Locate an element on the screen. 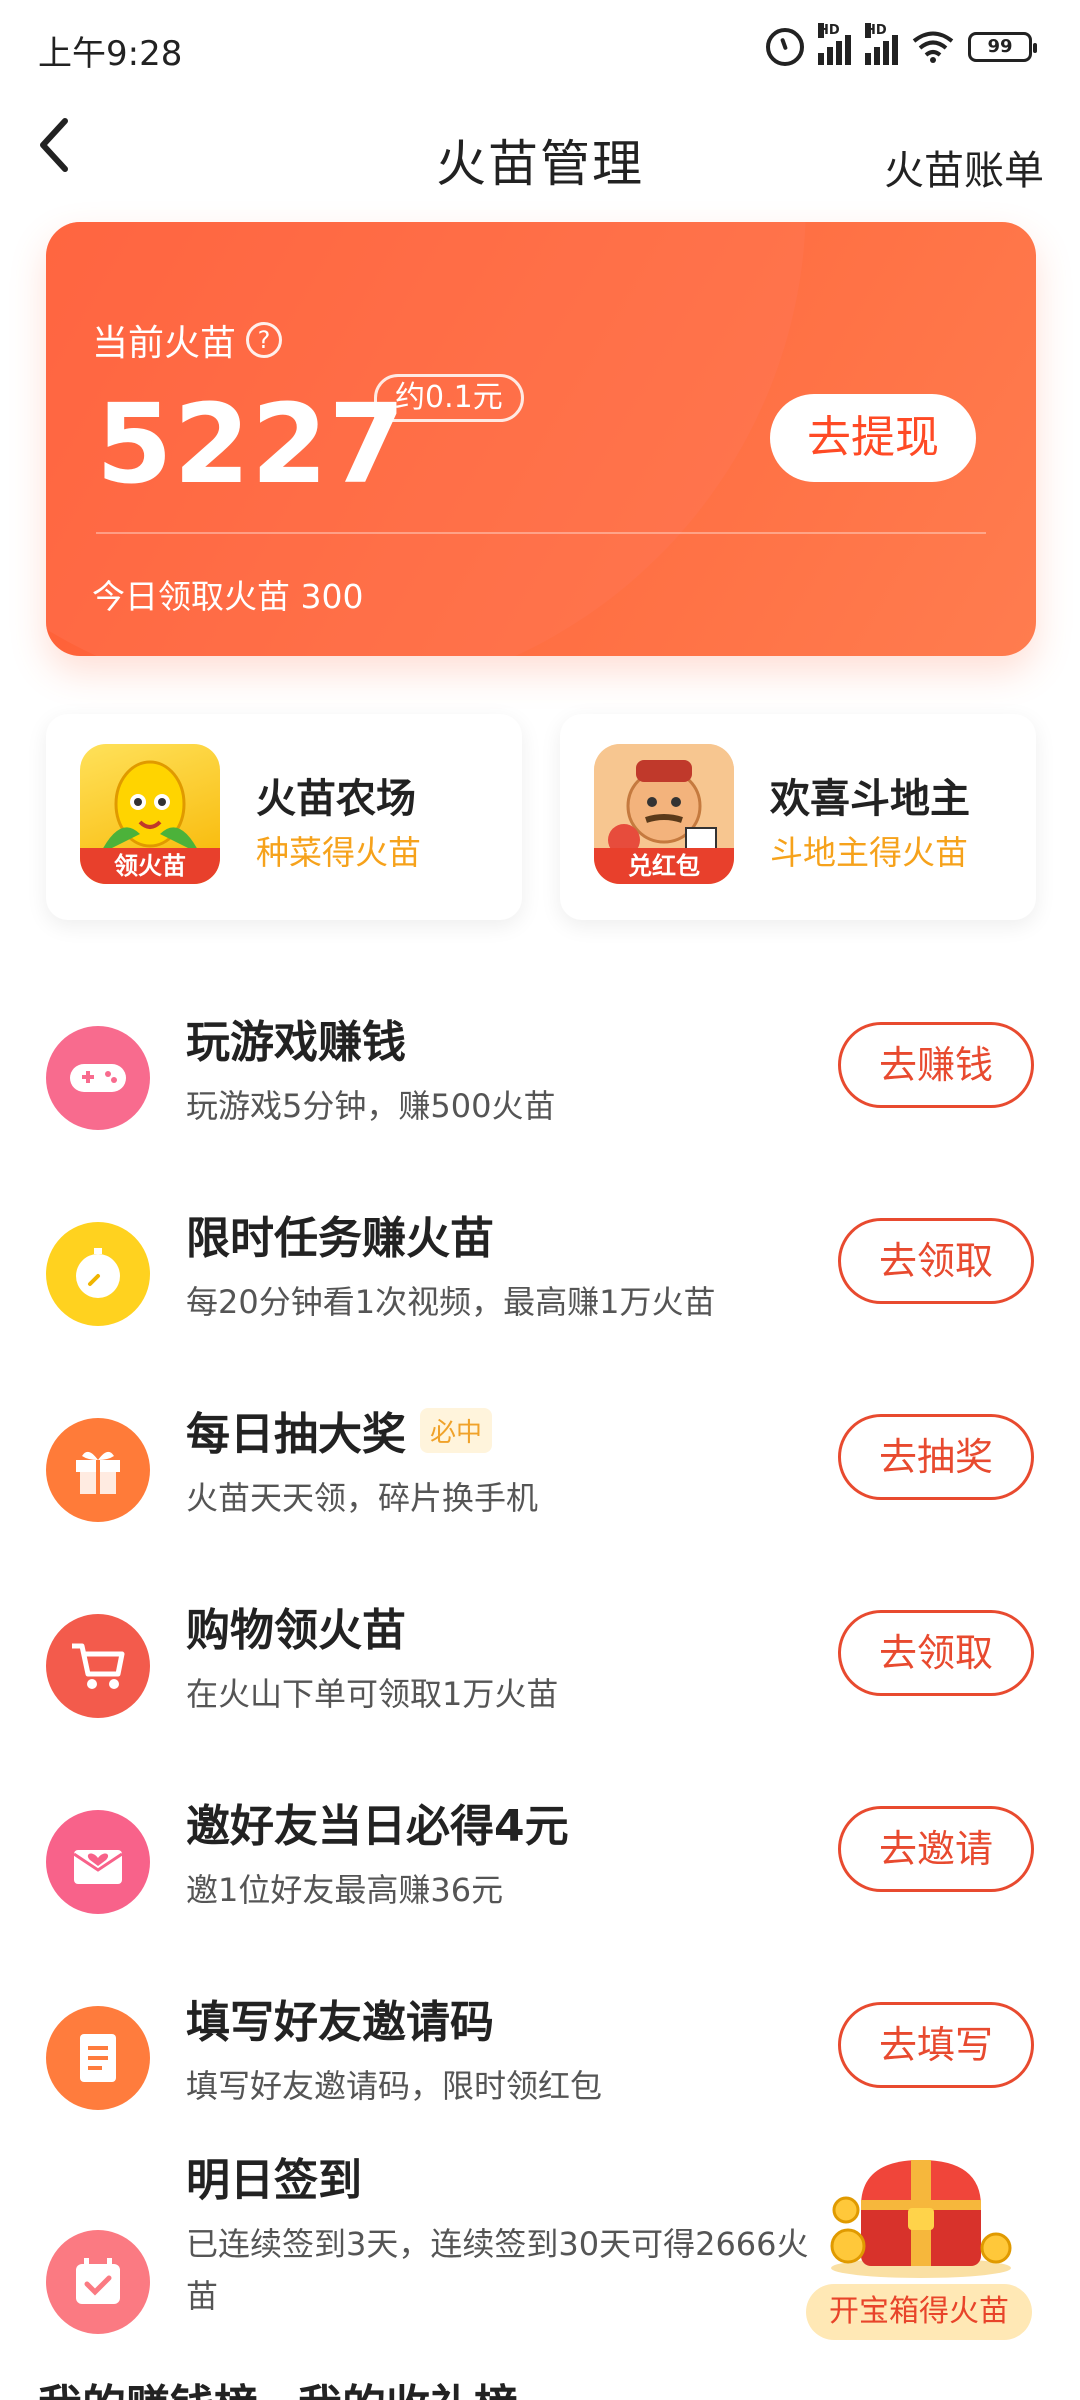 The height and width of the screenshot is (2400, 1080). task-title-text: 填写好友邀请码 is located at coordinates (340, 2022).